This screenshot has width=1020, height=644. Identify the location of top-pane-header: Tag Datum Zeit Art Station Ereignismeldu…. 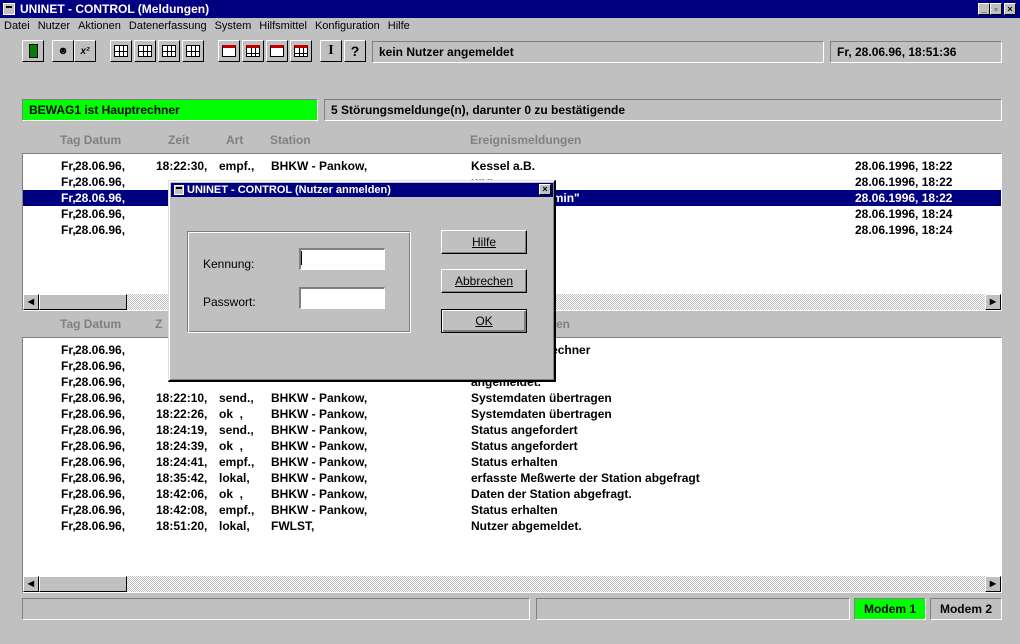
(512, 140).